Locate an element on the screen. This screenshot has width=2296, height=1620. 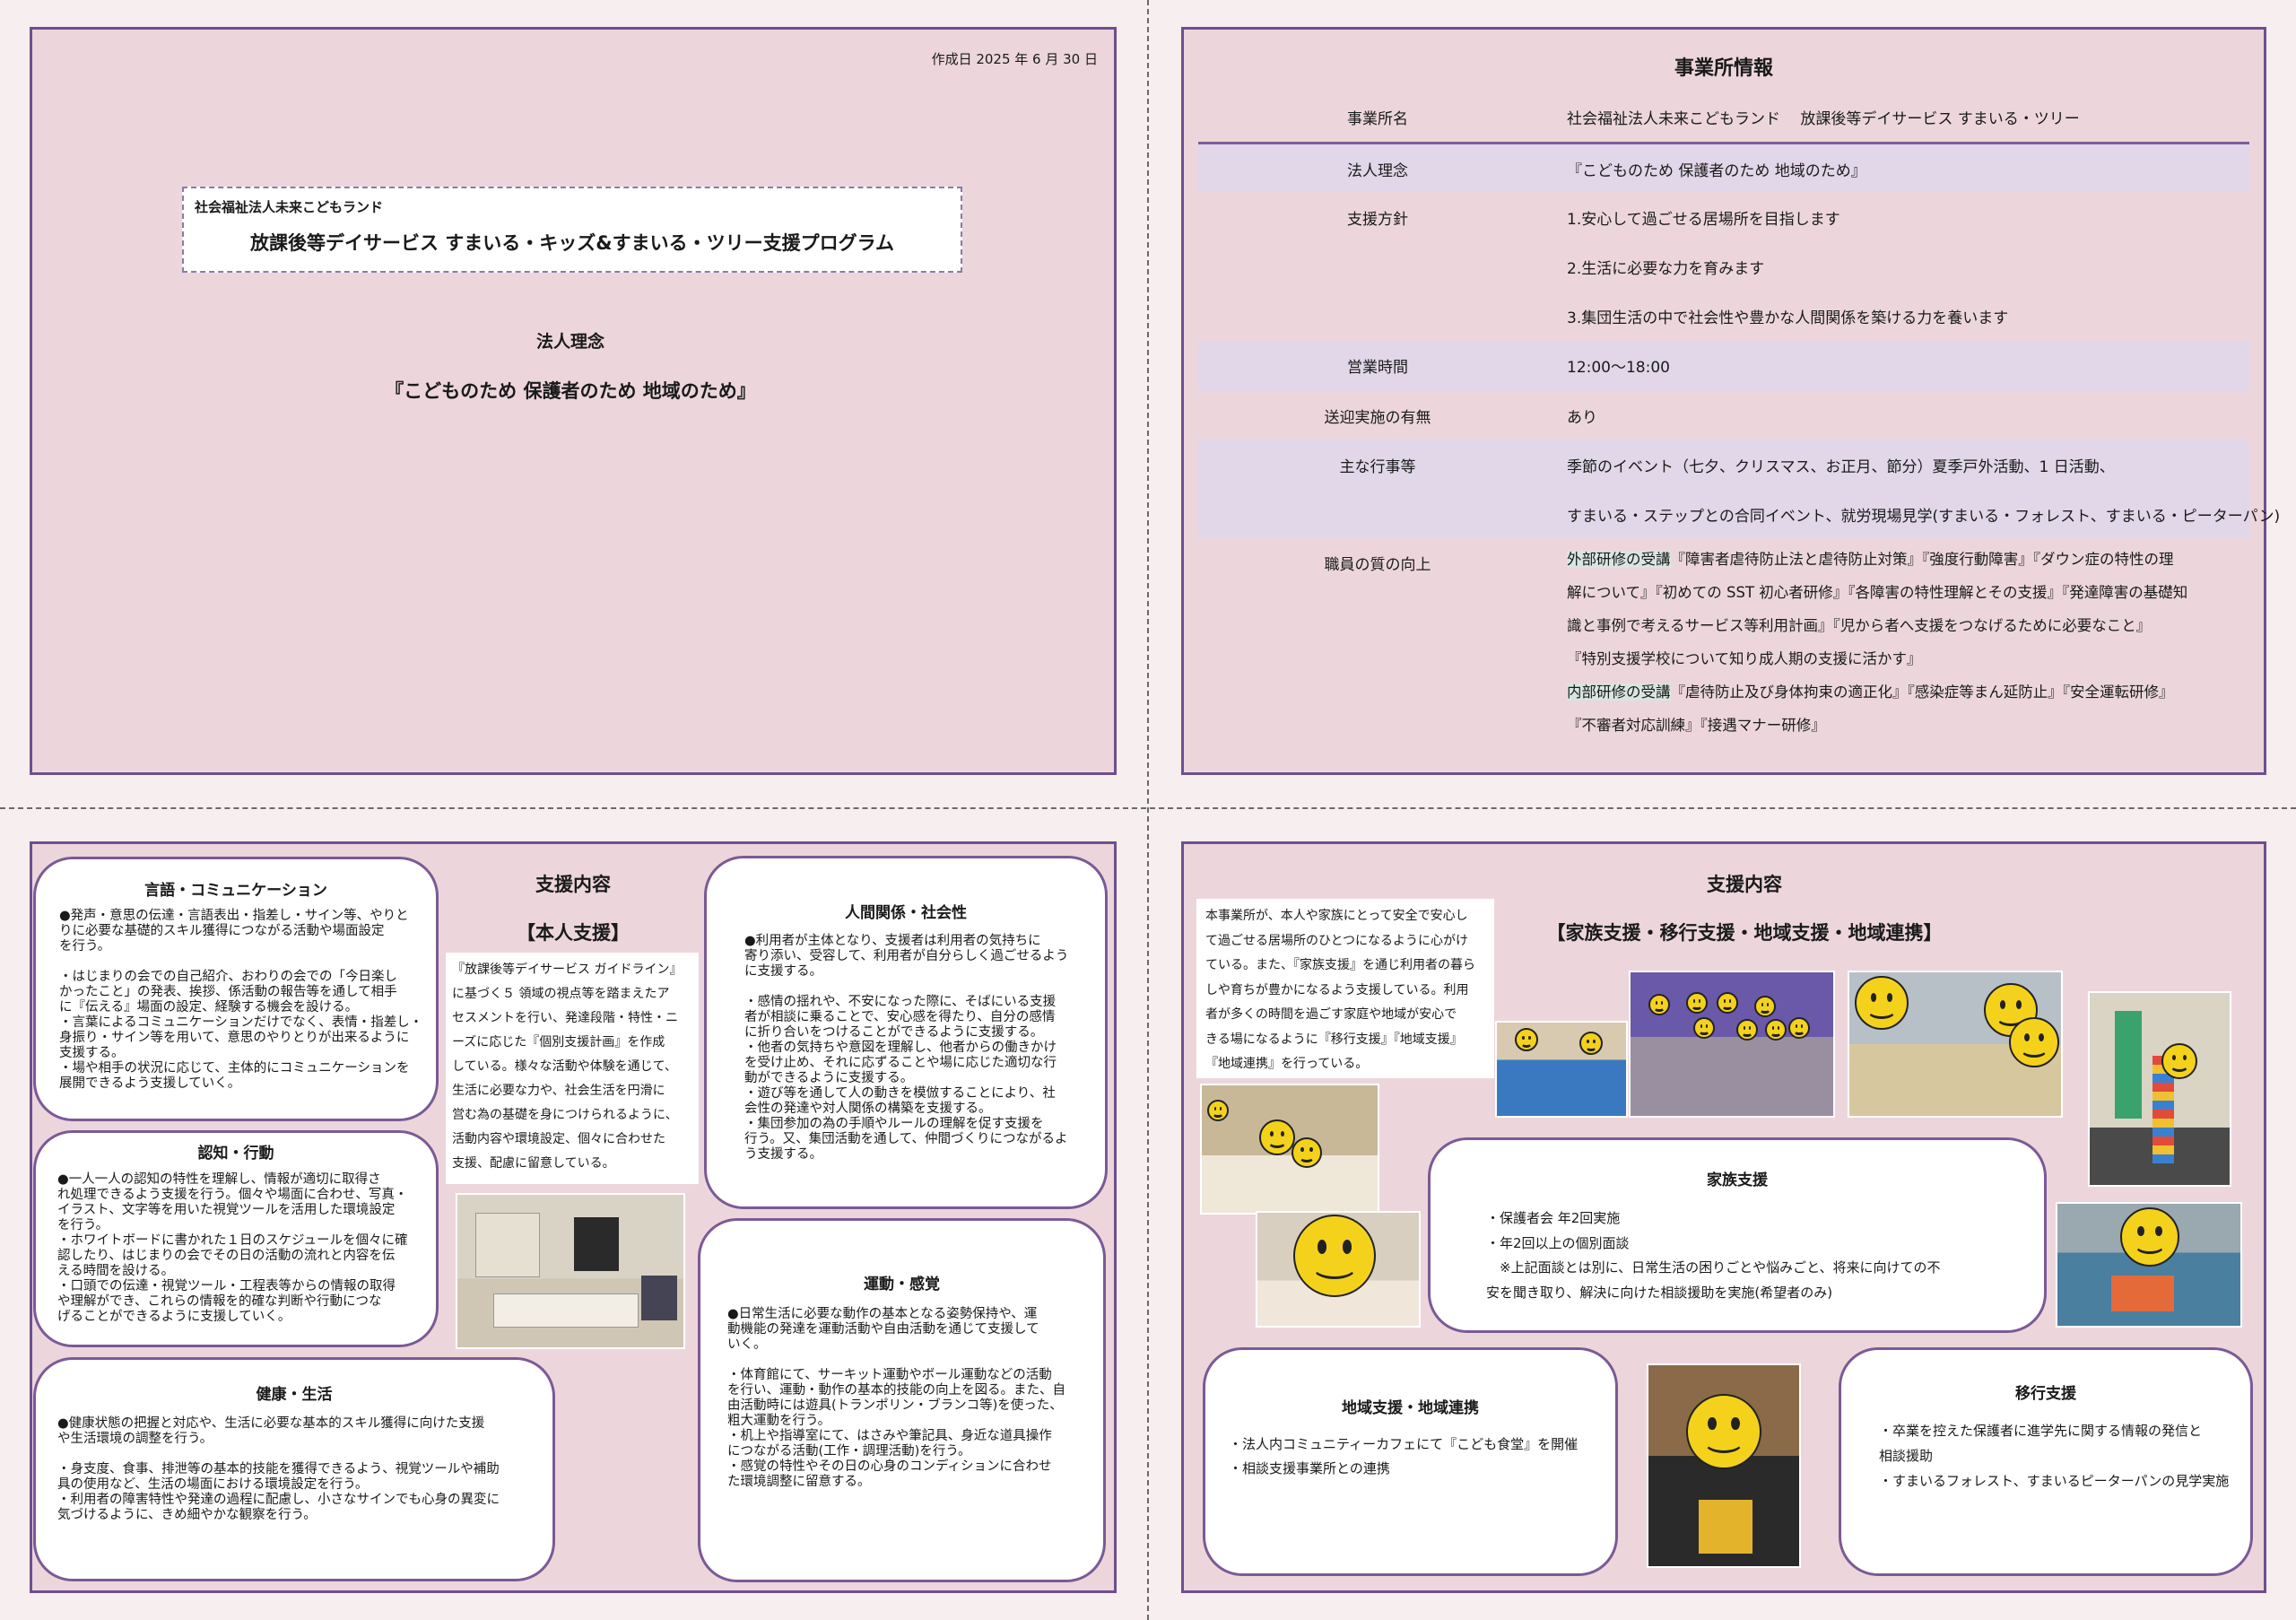
value-transport: あり is located at coordinates (1582, 418).